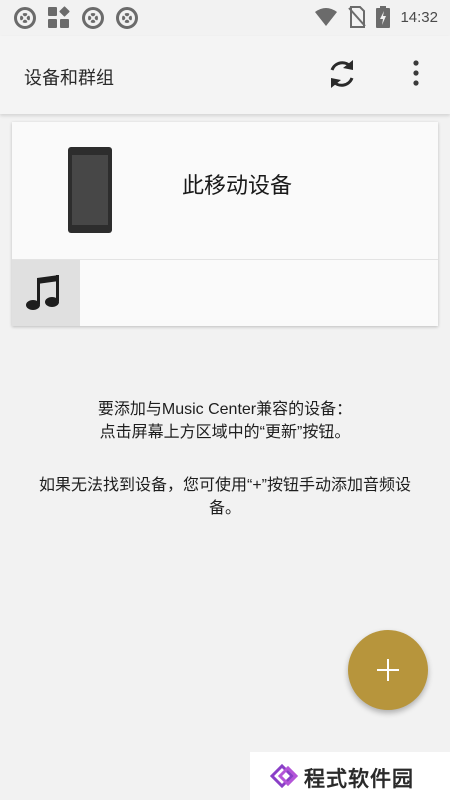 This screenshot has height=800, width=450. I want to click on add-device-instructions: 要添加与Music Center兼容的设备： 点击屏幕上方区域中的“更新”按钮。, so click(225, 421).